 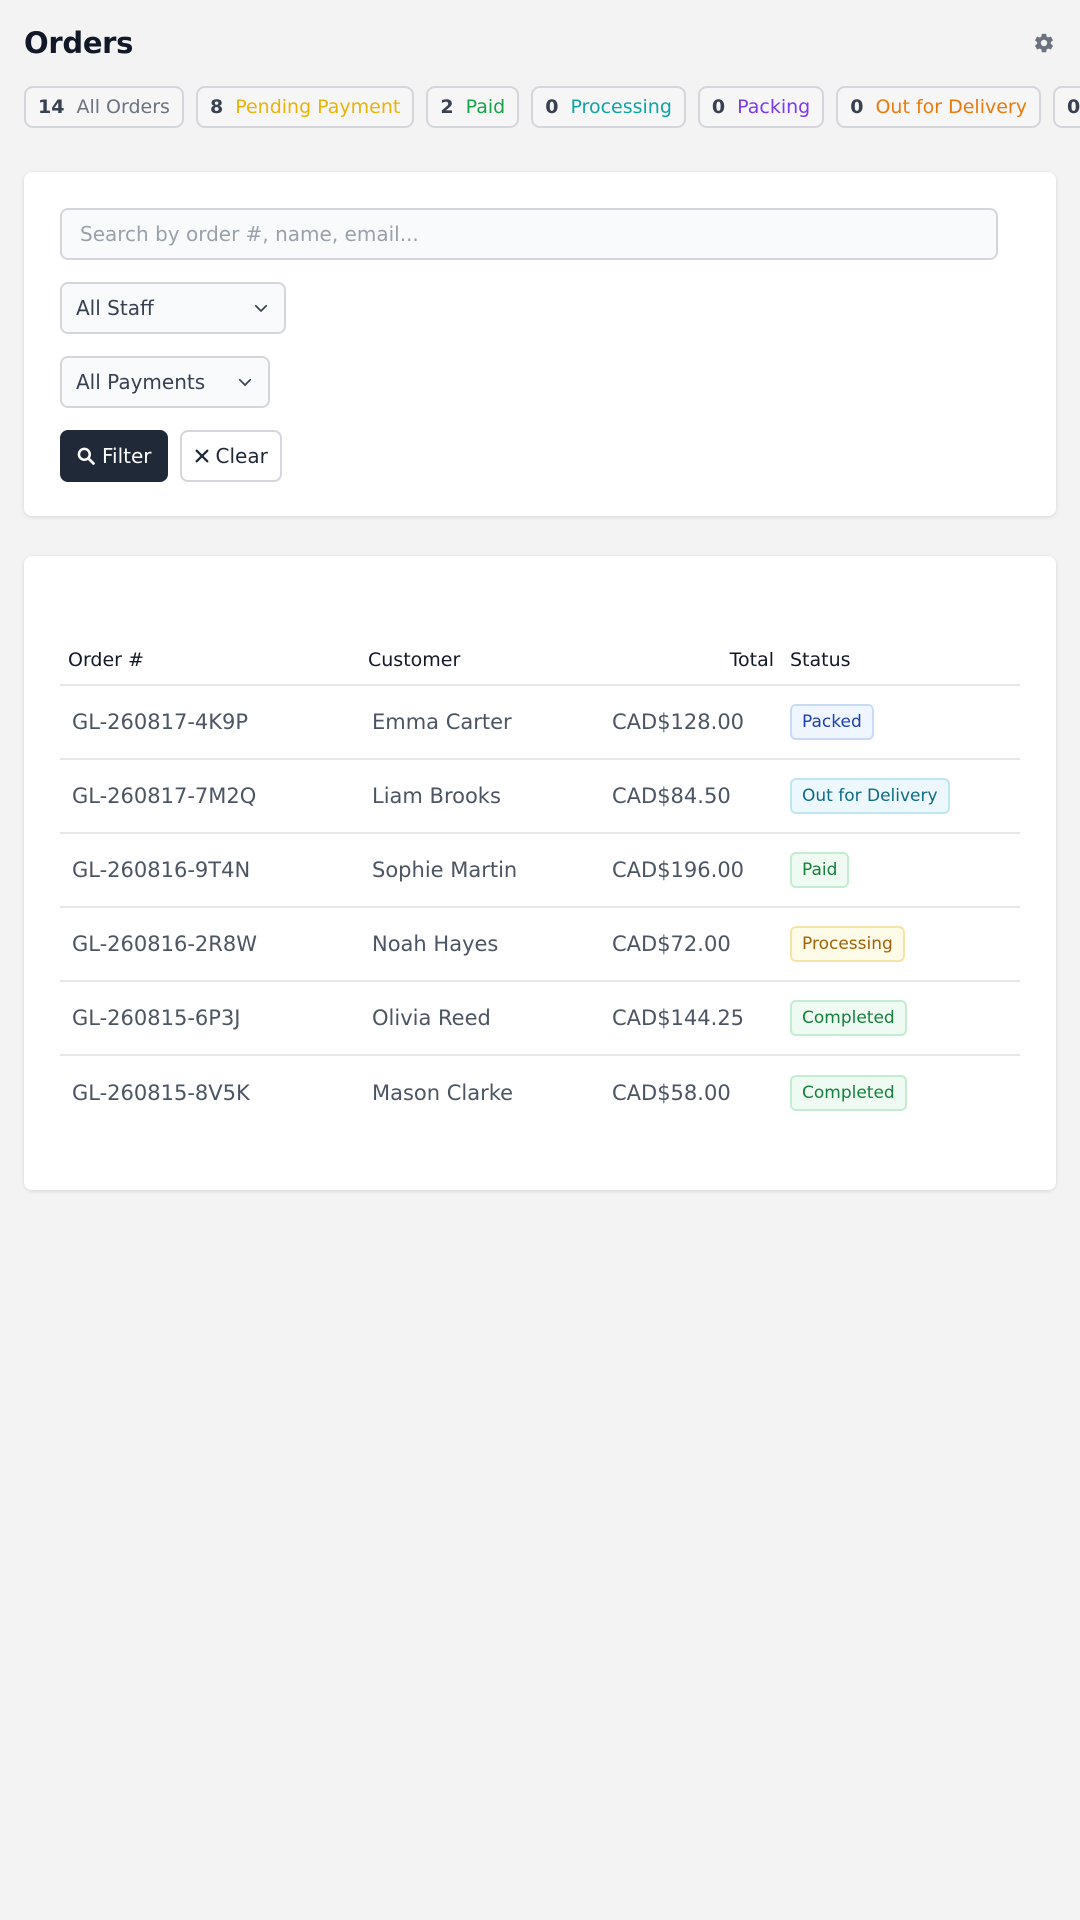 What do you see at coordinates (443, 1093) in the screenshot?
I see `customer-name: Mason Clarke` at bounding box center [443, 1093].